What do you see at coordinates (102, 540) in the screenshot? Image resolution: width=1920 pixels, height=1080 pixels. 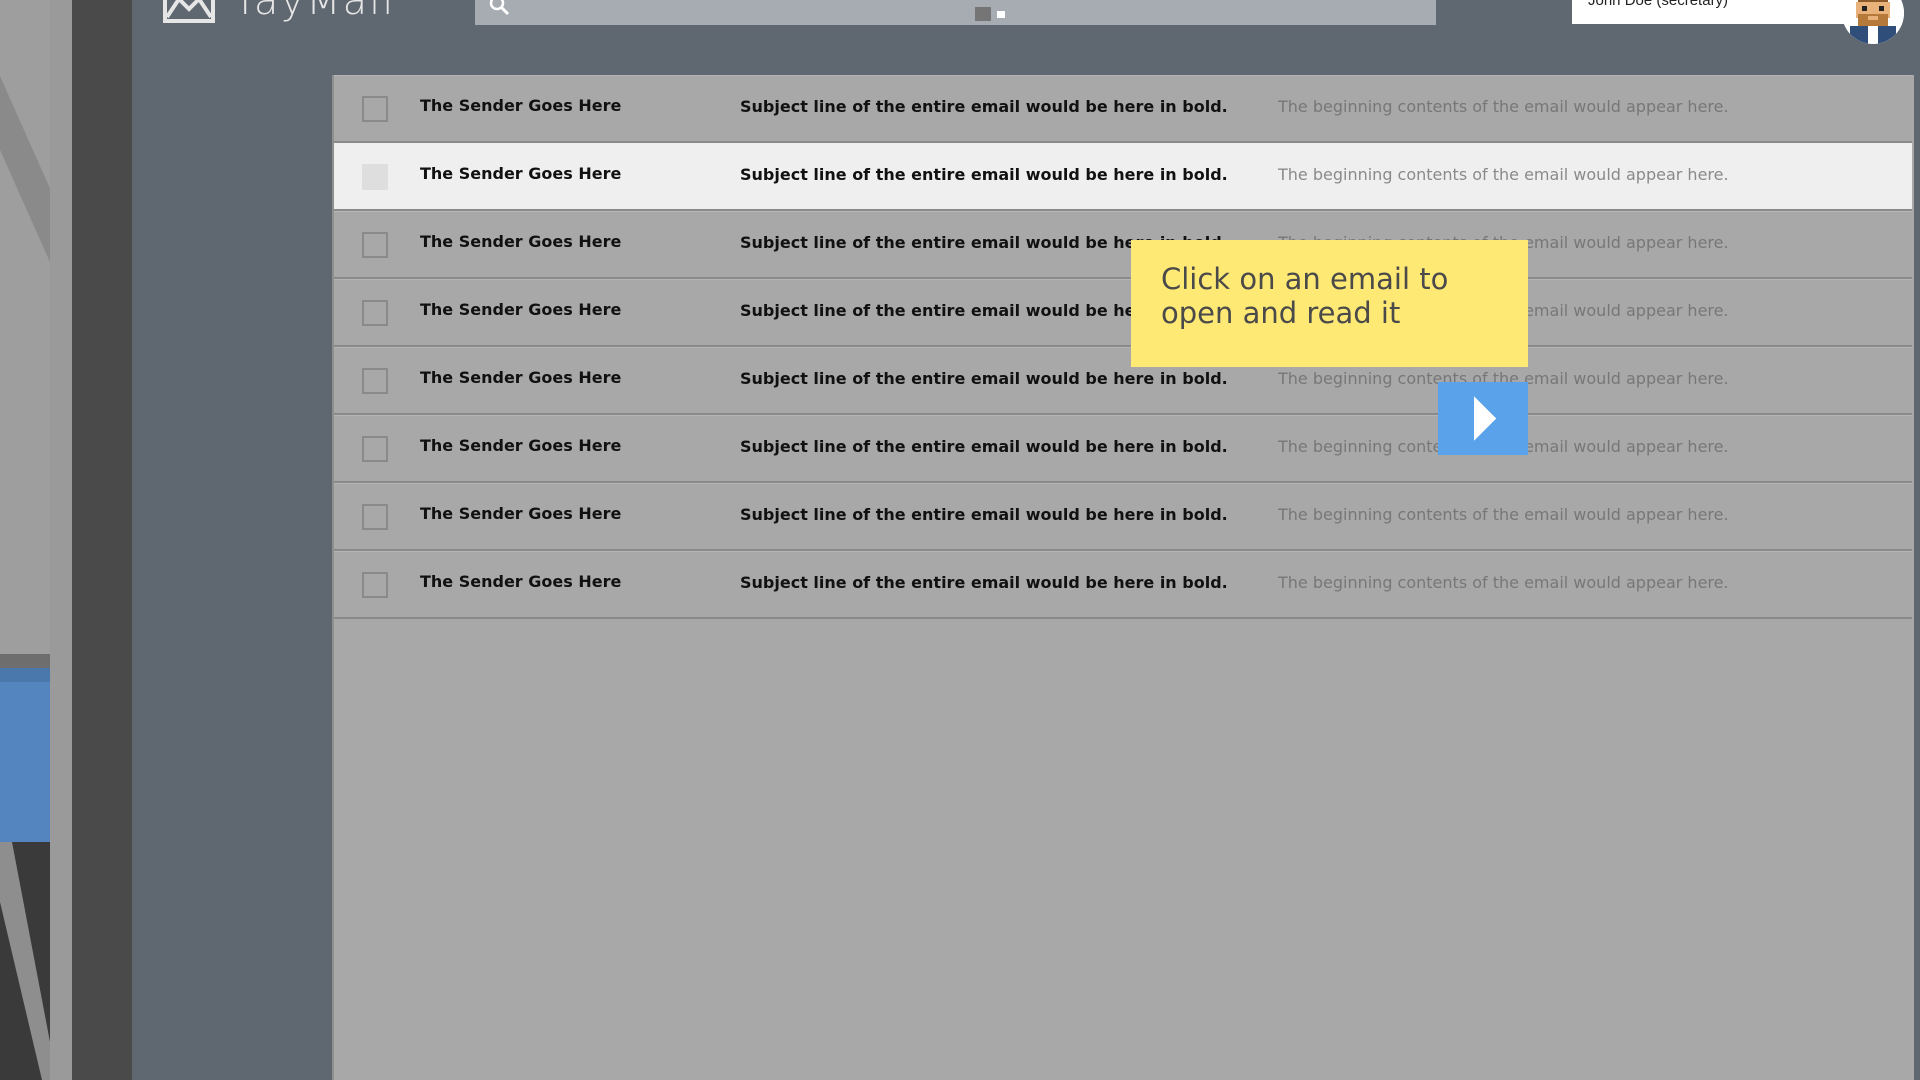 I see `dark-sidebar` at bounding box center [102, 540].